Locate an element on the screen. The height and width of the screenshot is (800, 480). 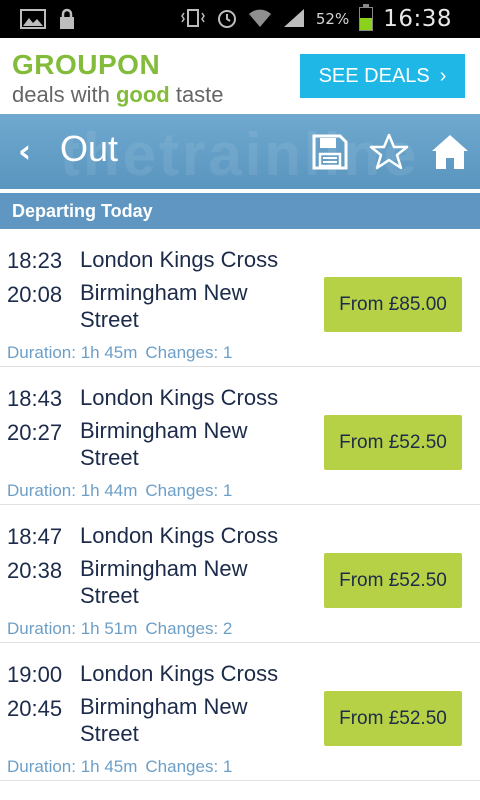
battery-percent: 52% is located at coordinates (332, 19).